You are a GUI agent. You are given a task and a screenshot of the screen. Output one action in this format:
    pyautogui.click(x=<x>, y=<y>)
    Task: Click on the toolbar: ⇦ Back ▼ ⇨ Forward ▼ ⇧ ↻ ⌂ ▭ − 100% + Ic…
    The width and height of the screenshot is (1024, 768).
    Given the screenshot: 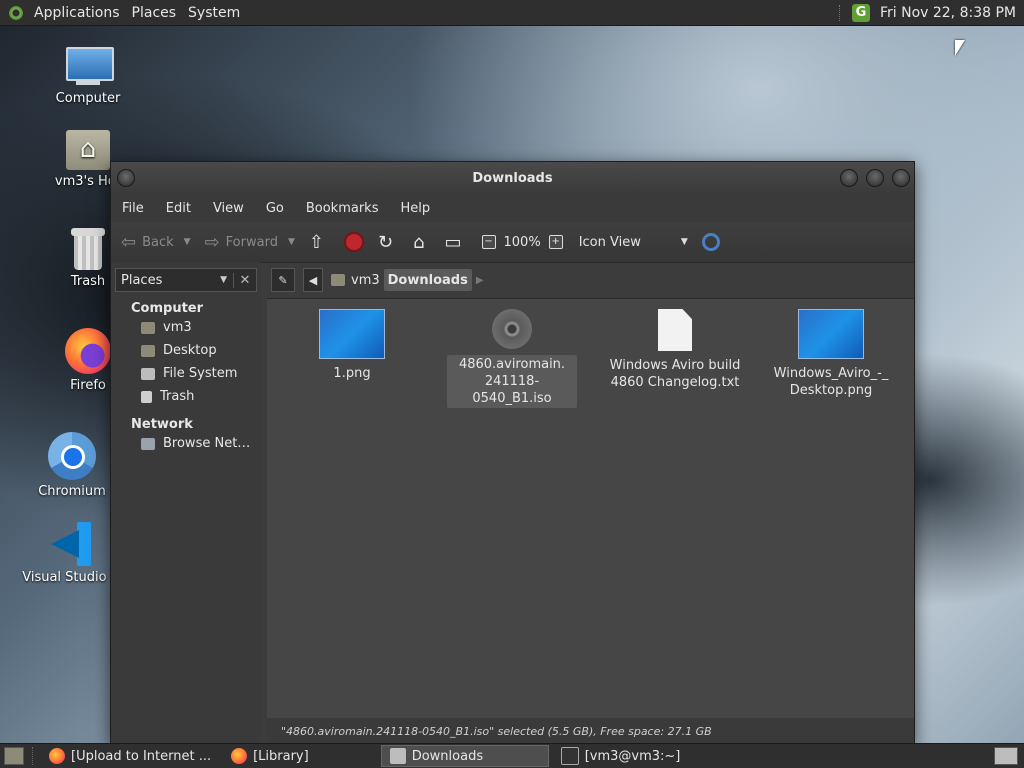 What is the action you would take?
    pyautogui.click(x=512, y=242)
    